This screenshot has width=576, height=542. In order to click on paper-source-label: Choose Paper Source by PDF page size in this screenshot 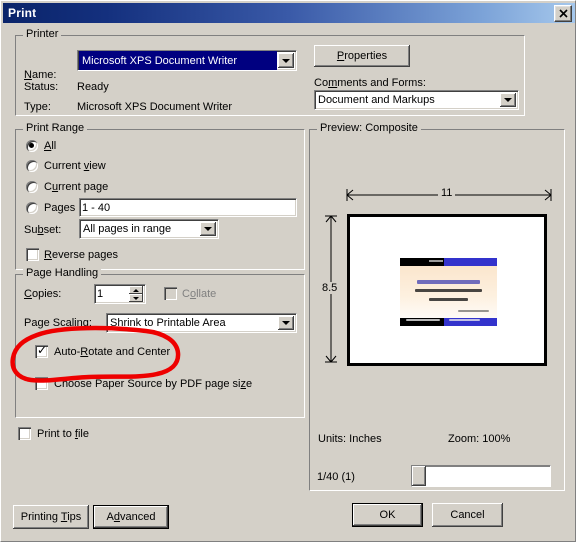, I will do `click(153, 384)`.